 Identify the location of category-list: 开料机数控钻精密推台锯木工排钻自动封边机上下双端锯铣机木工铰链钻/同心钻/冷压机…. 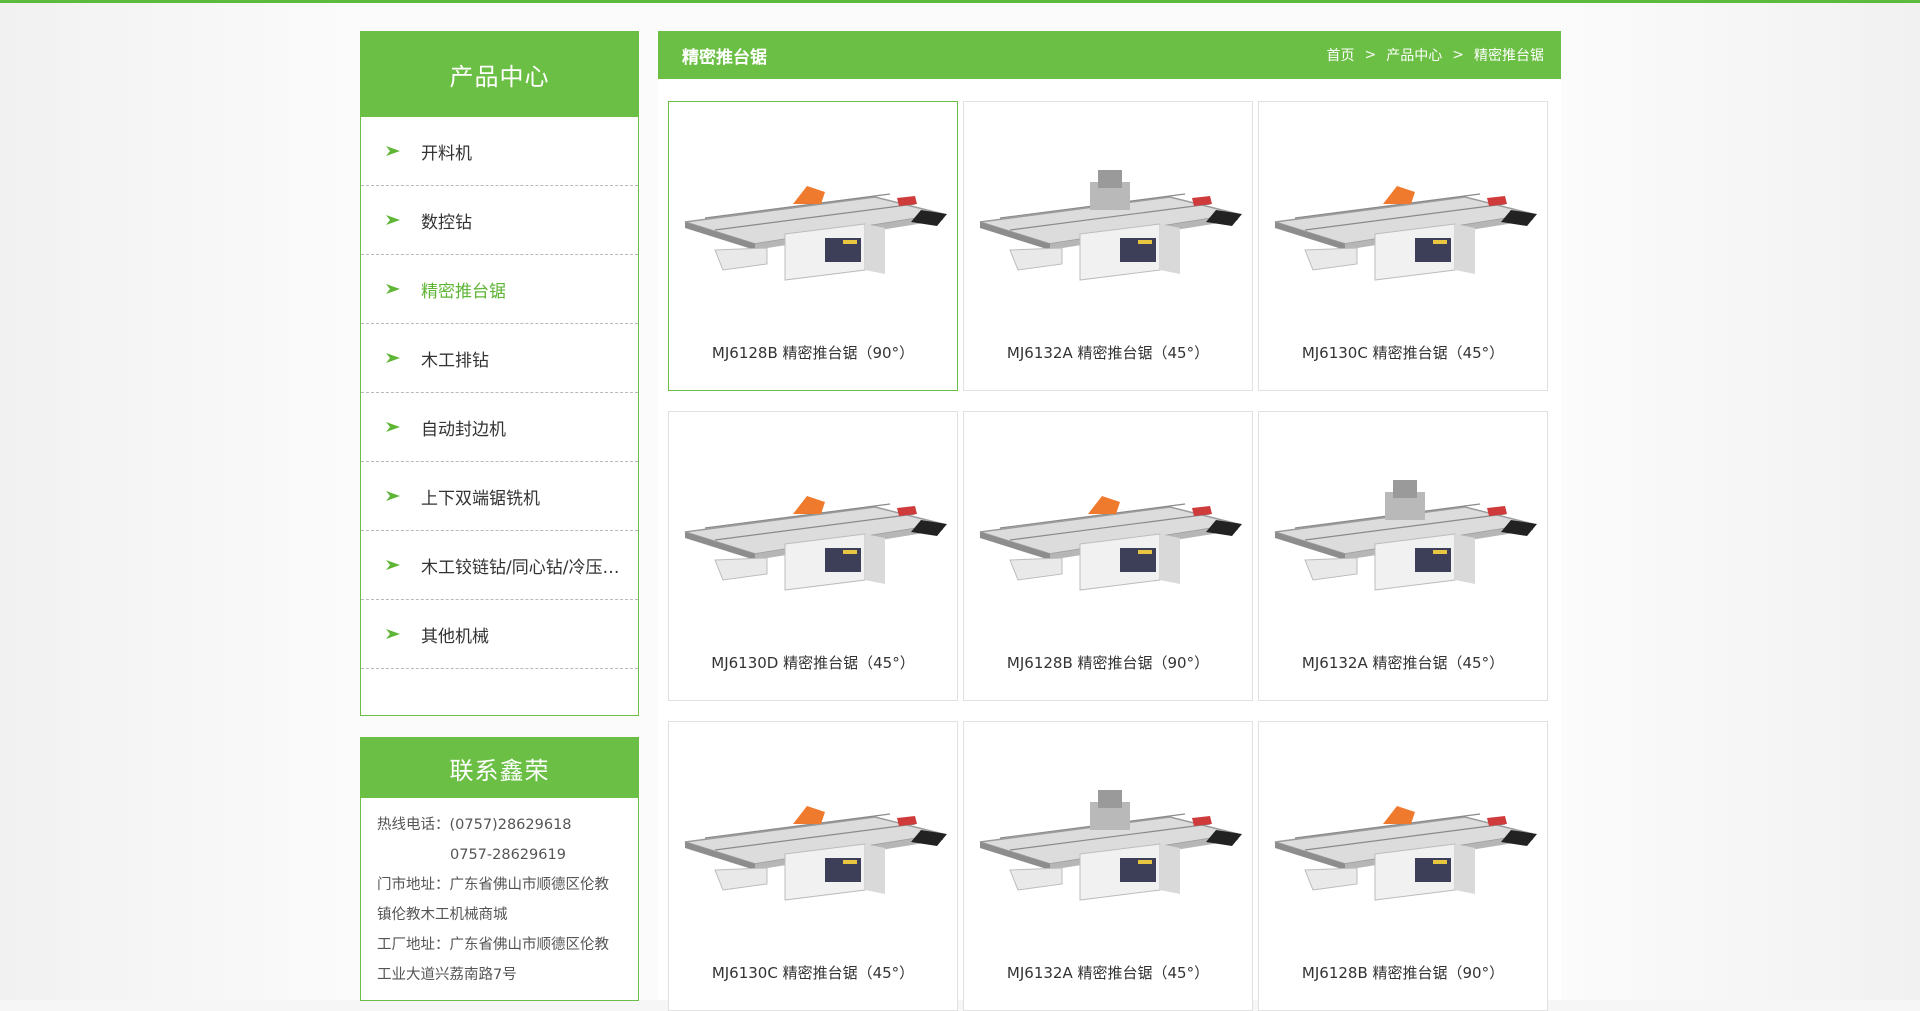
(499, 393).